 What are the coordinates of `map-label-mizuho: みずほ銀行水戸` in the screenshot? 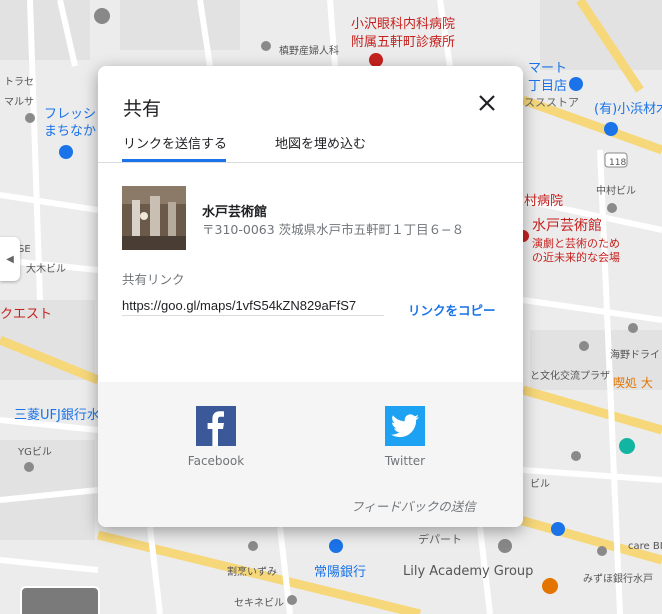 It's located at (618, 579).